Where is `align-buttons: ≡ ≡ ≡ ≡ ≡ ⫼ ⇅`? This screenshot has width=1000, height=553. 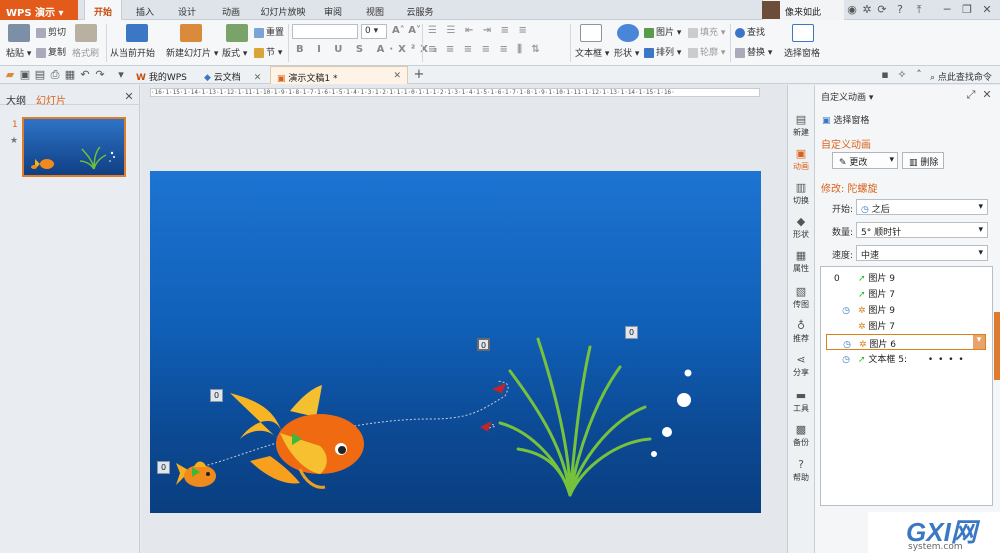 align-buttons: ≡ ≡ ≡ ≡ ≡ ⫼ ⇅ is located at coordinates (485, 49).